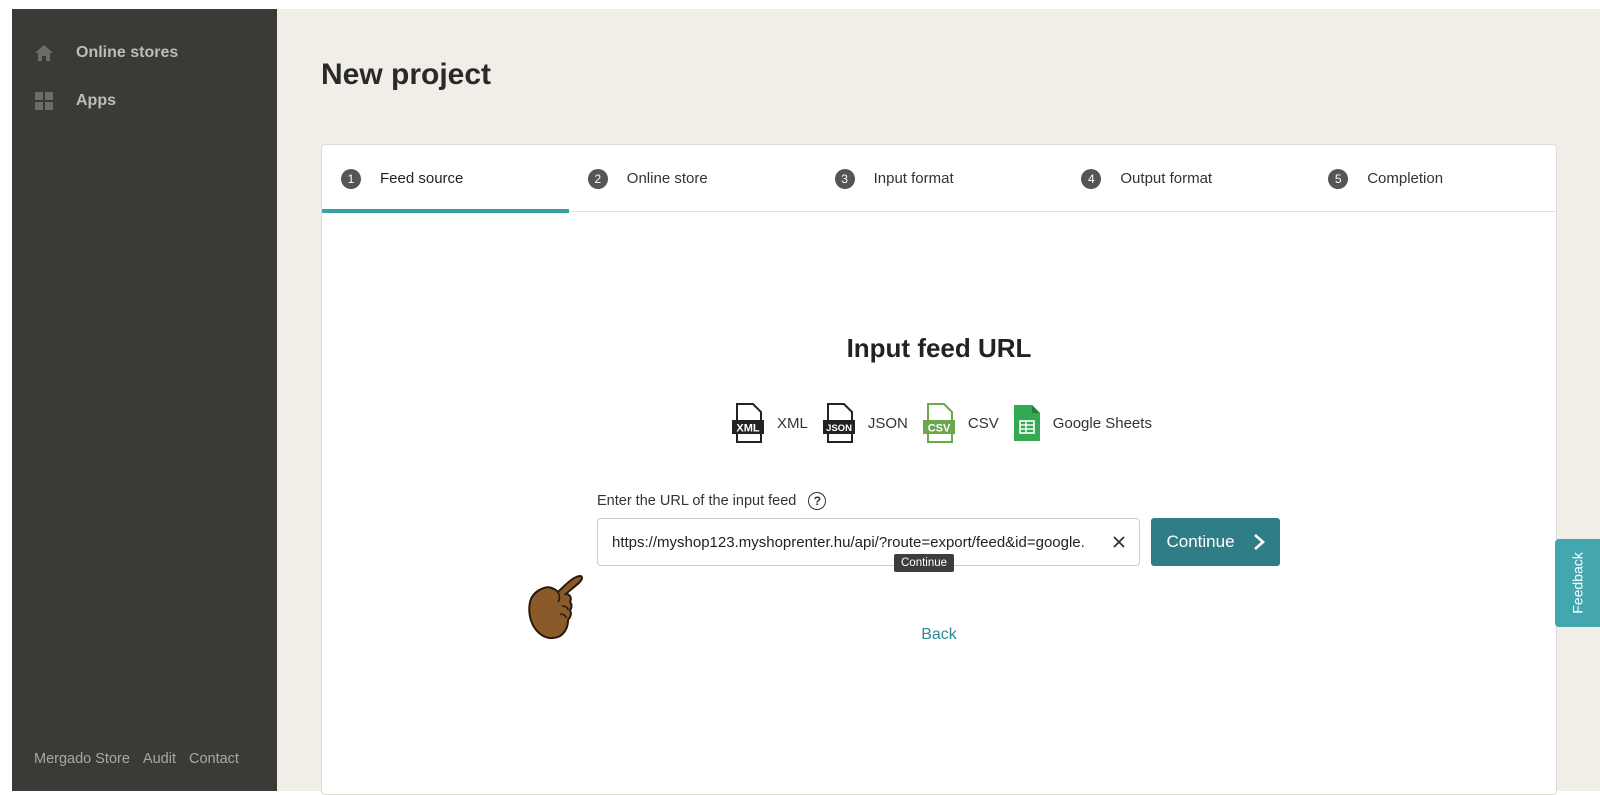  I want to click on home-icon, so click(44, 53).